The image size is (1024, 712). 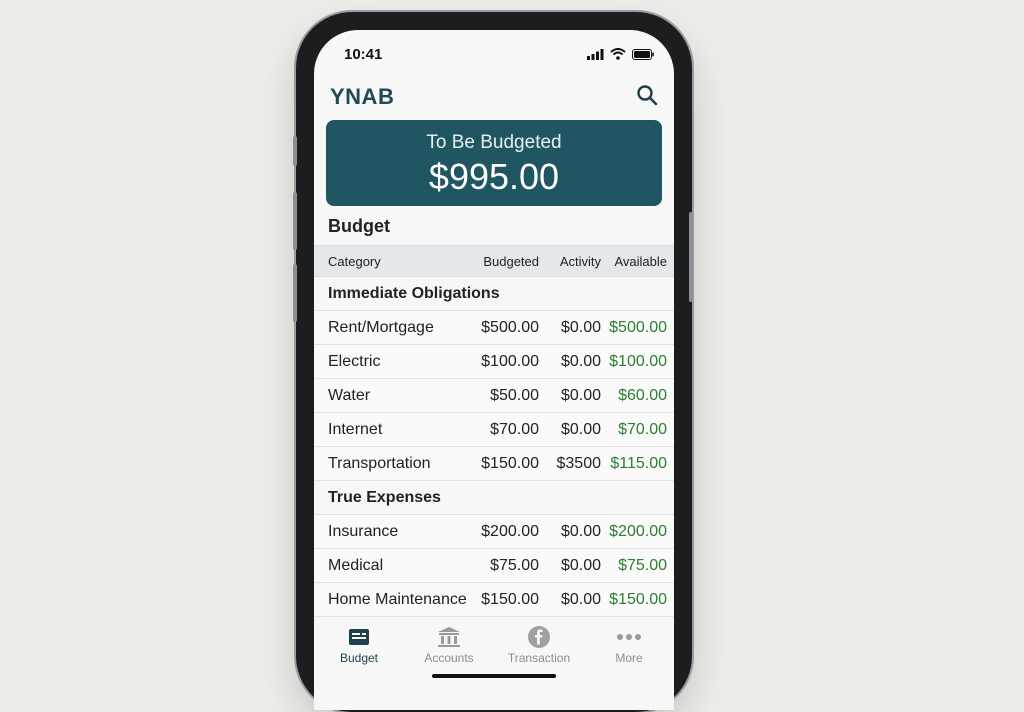 I want to click on category-name: Insurance, so click(x=363, y=531).